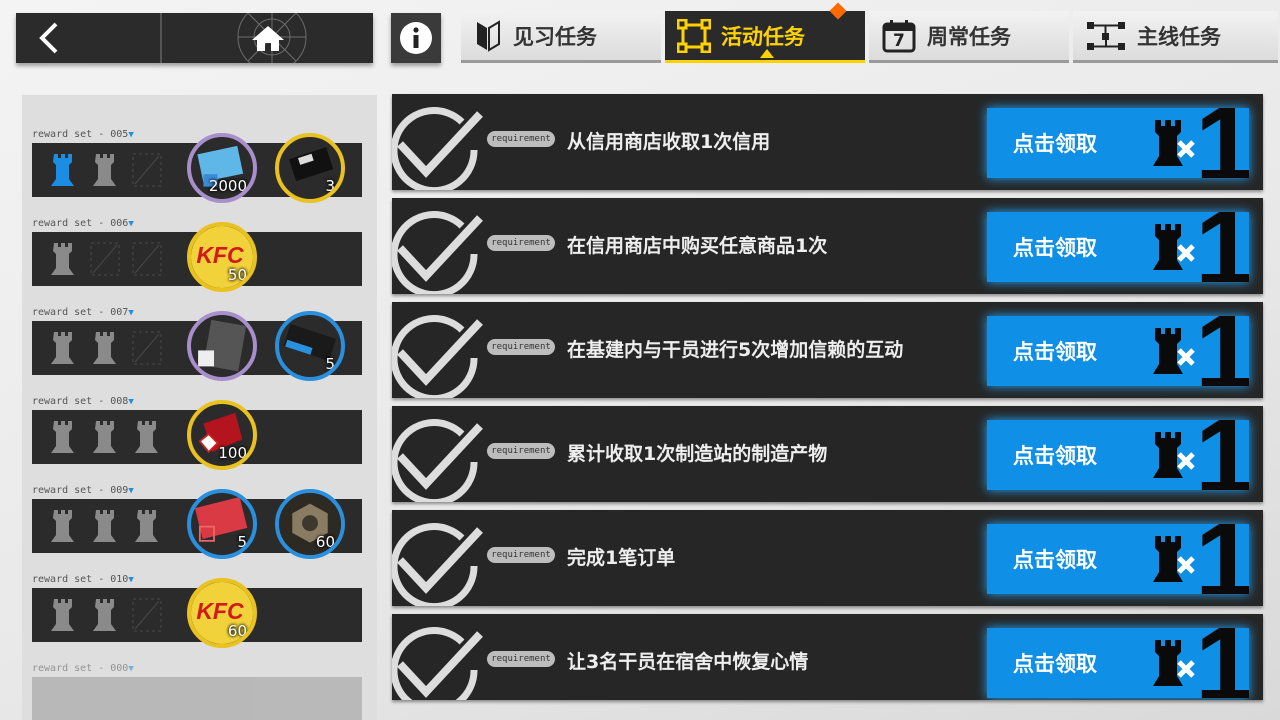 This screenshot has height=720, width=1280. What do you see at coordinates (48, 38) in the screenshot?
I see `chevron-left-icon` at bounding box center [48, 38].